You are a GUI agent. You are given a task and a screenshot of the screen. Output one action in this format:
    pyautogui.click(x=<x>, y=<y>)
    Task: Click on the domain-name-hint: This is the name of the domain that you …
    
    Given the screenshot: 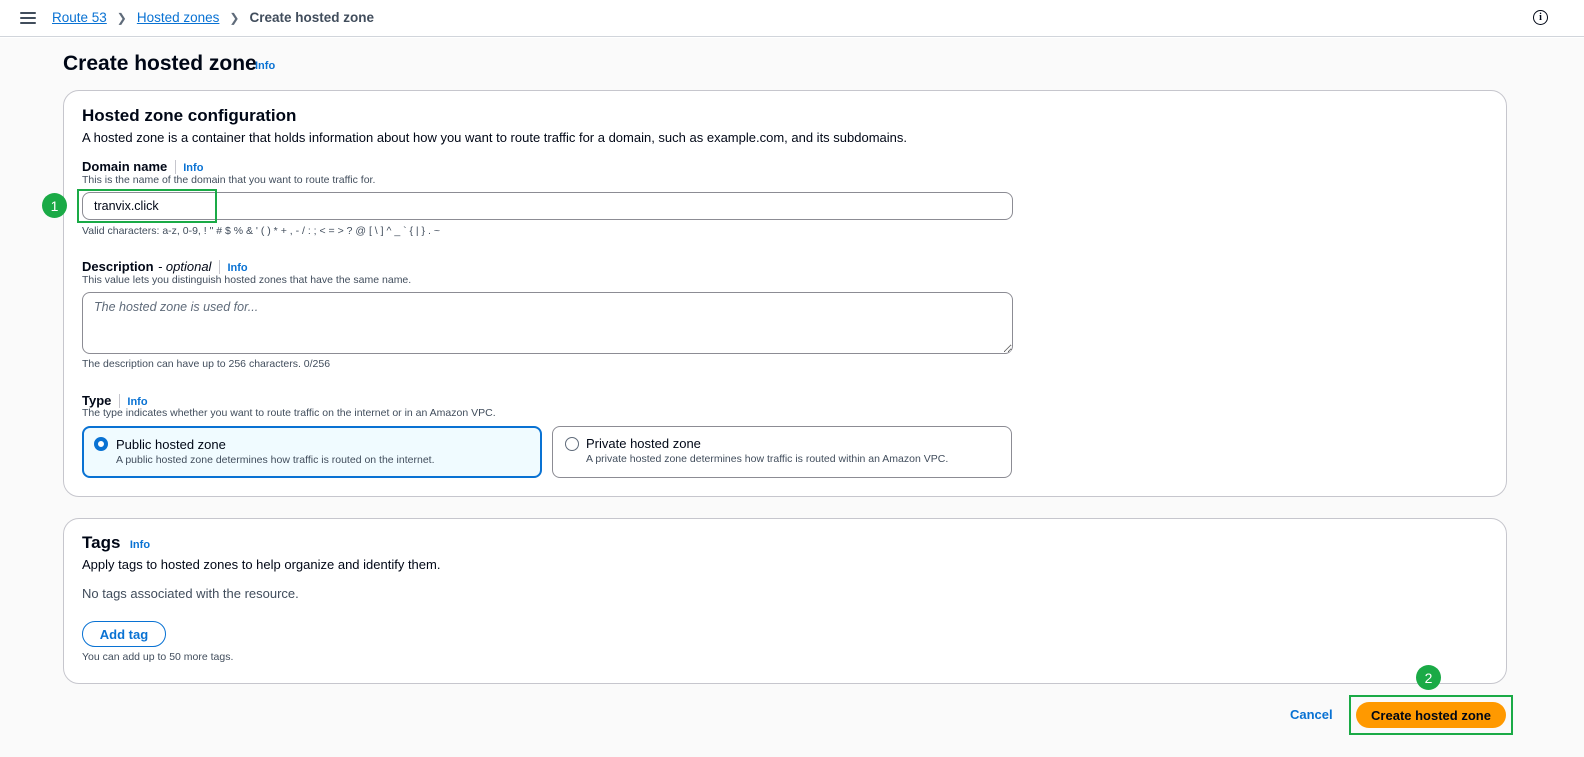 What is the action you would take?
    pyautogui.click(x=229, y=180)
    